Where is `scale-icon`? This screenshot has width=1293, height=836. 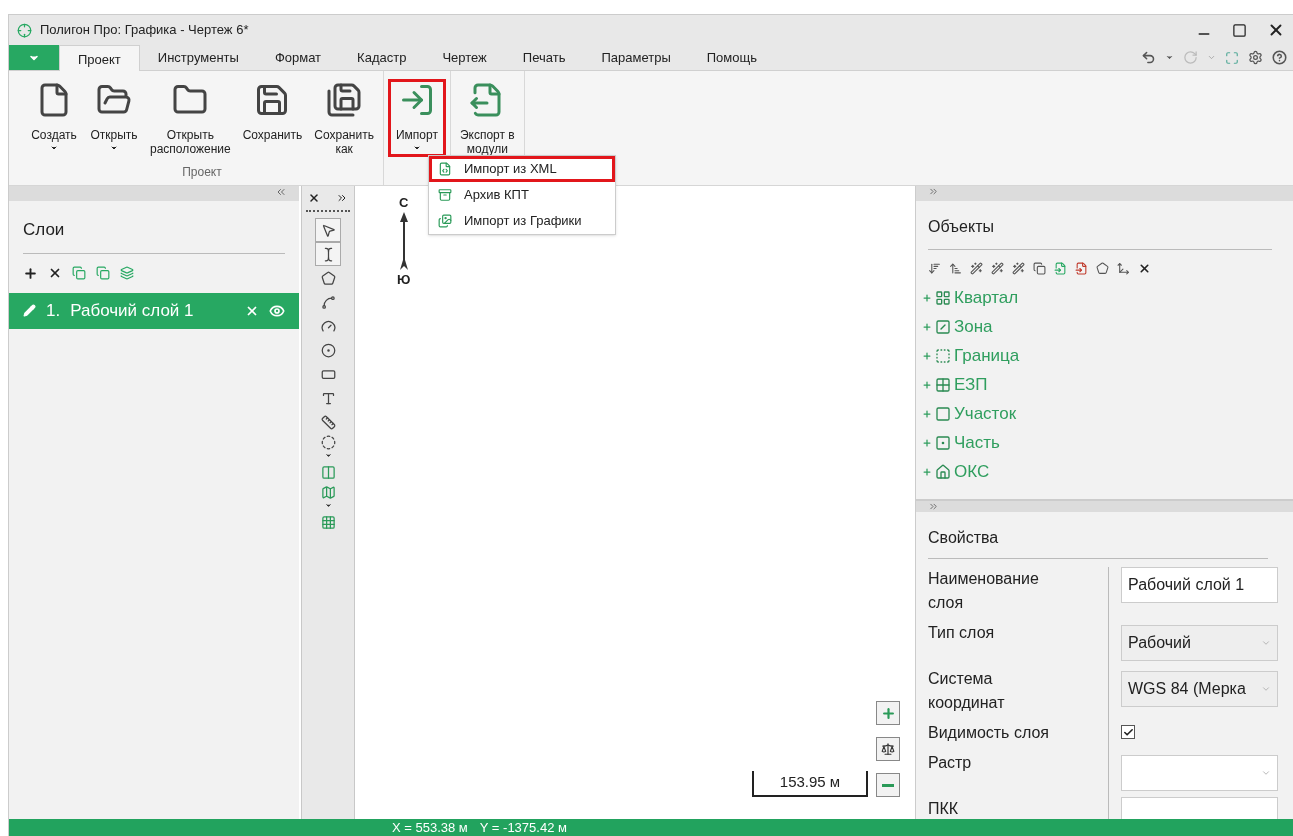 scale-icon is located at coordinates (888, 749).